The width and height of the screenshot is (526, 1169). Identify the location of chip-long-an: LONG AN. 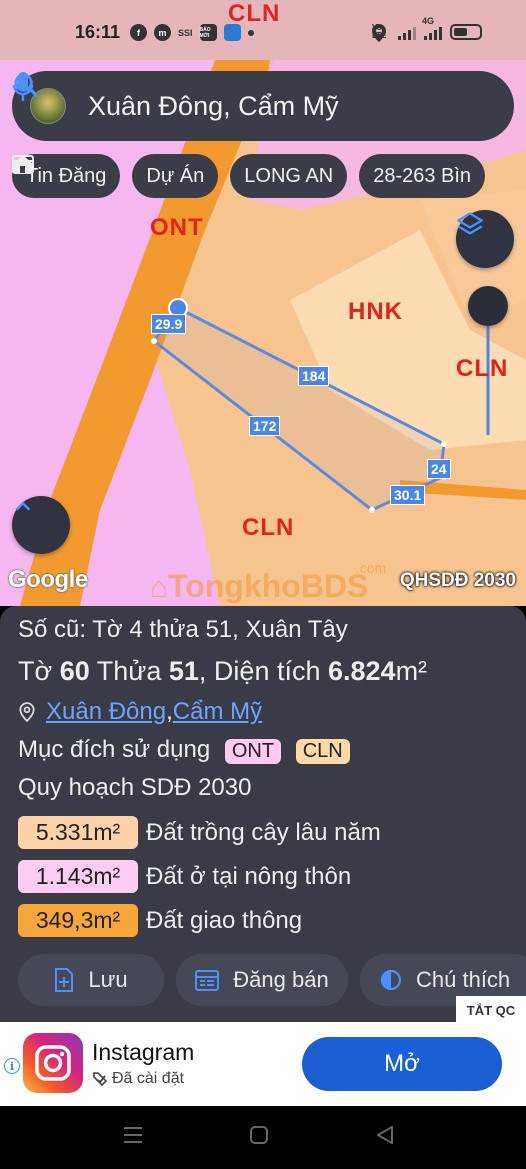
(289, 176).